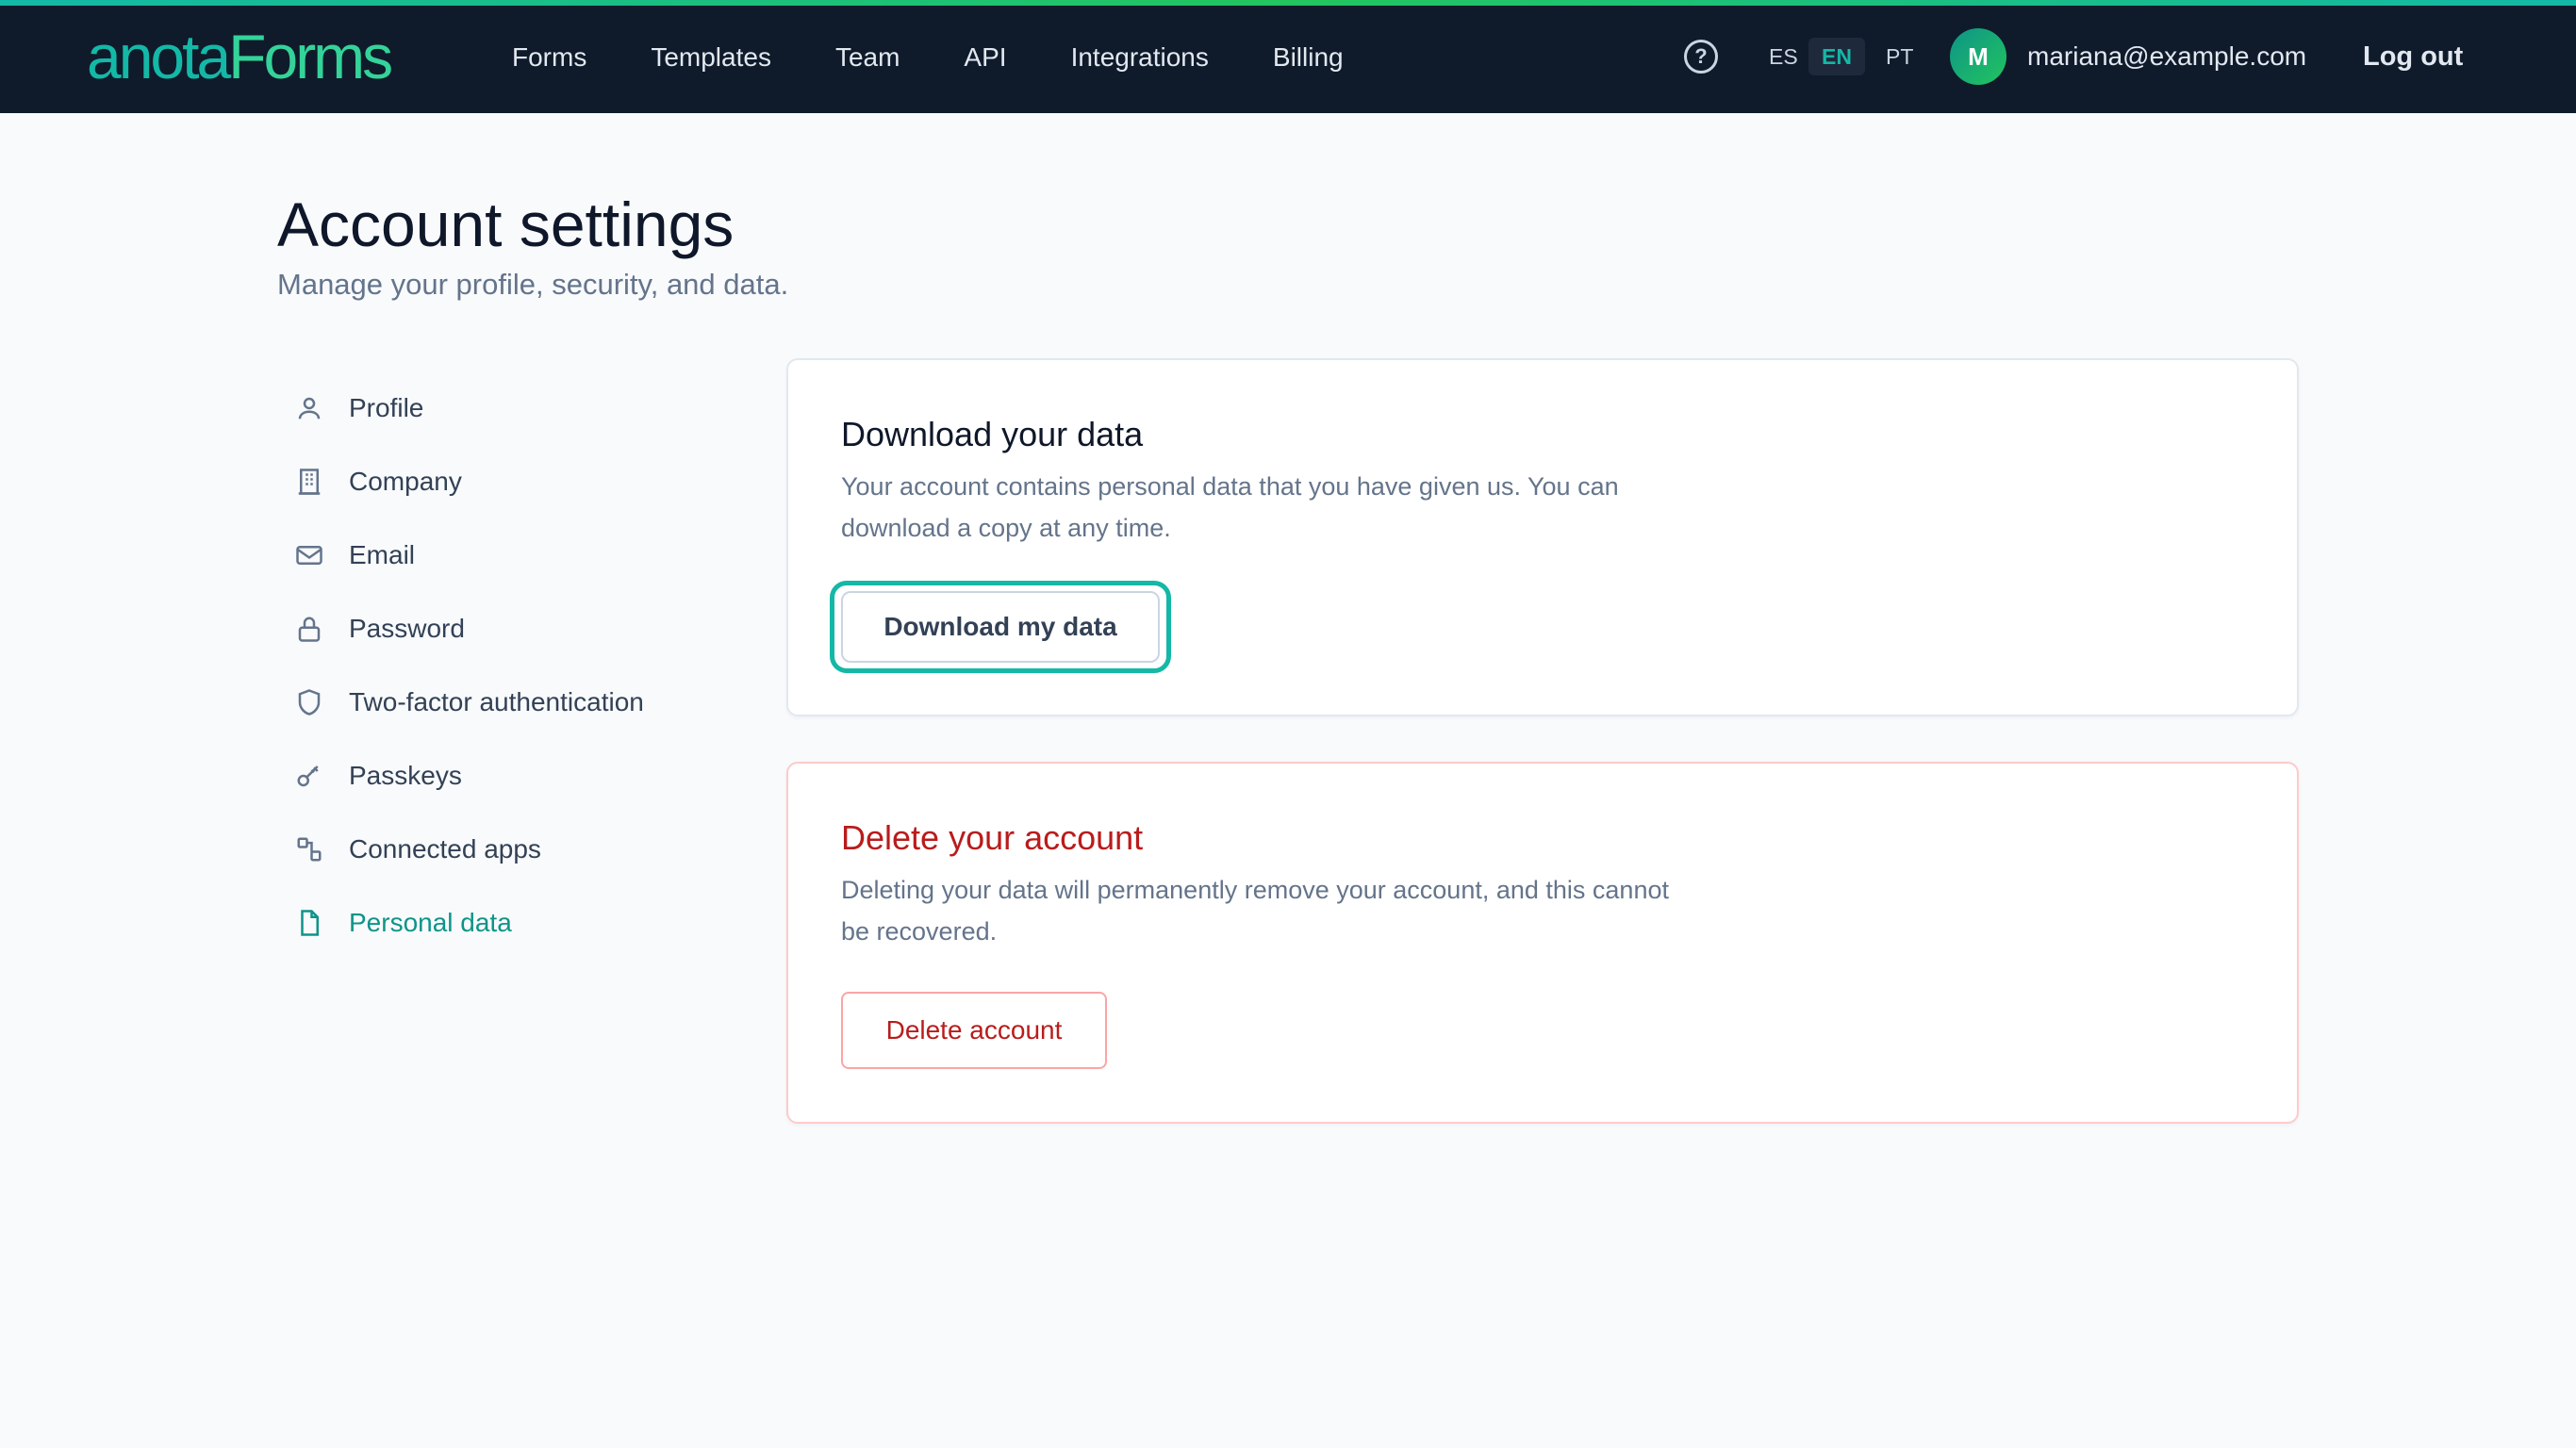 The width and height of the screenshot is (2576, 1448). I want to click on nav-link-api: API, so click(985, 57).